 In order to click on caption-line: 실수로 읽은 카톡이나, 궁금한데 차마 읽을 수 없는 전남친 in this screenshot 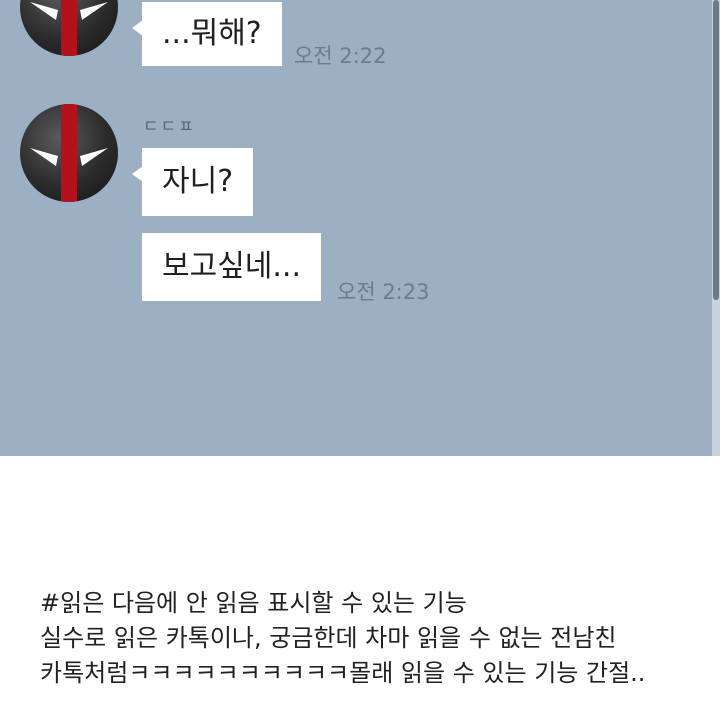, I will do `click(328, 638)`.